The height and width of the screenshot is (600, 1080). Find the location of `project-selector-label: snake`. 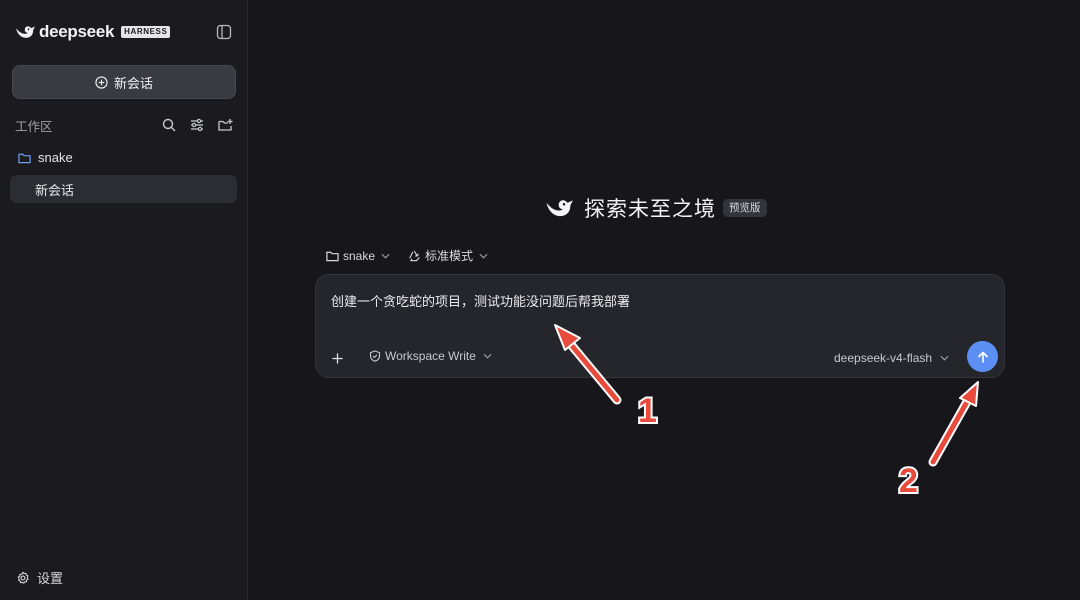

project-selector-label: snake is located at coordinates (359, 255).